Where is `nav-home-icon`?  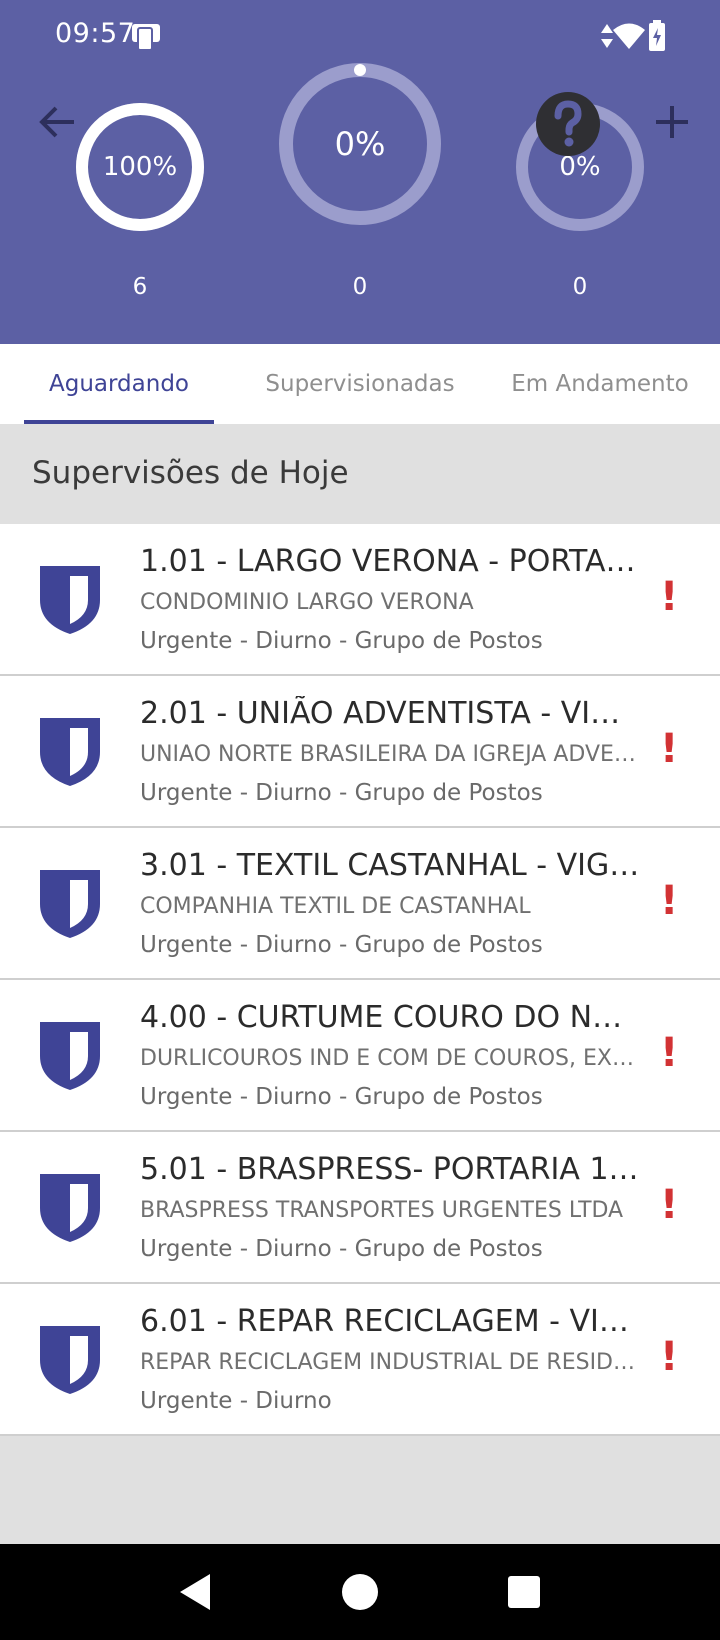
nav-home-icon is located at coordinates (360, 1592).